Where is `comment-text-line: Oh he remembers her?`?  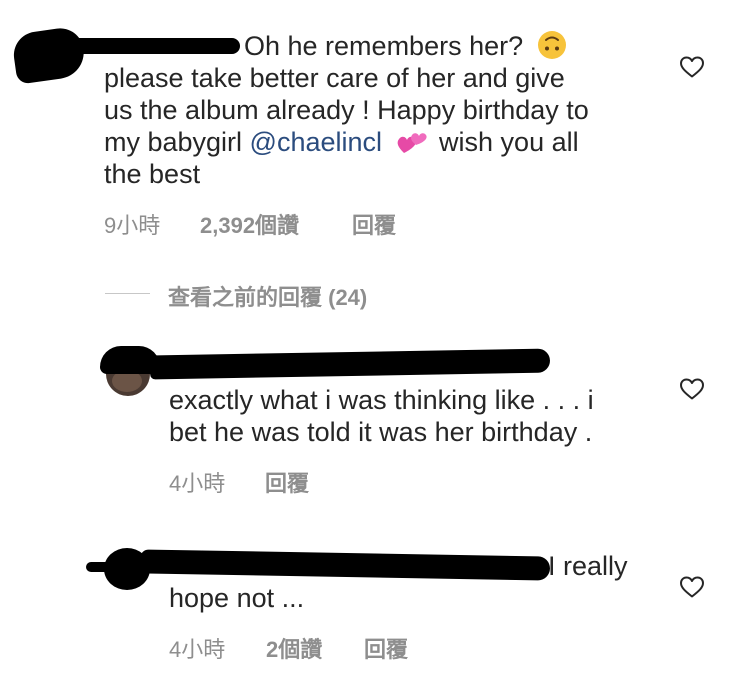 comment-text-line: Oh he remembers her? is located at coordinates (384, 46).